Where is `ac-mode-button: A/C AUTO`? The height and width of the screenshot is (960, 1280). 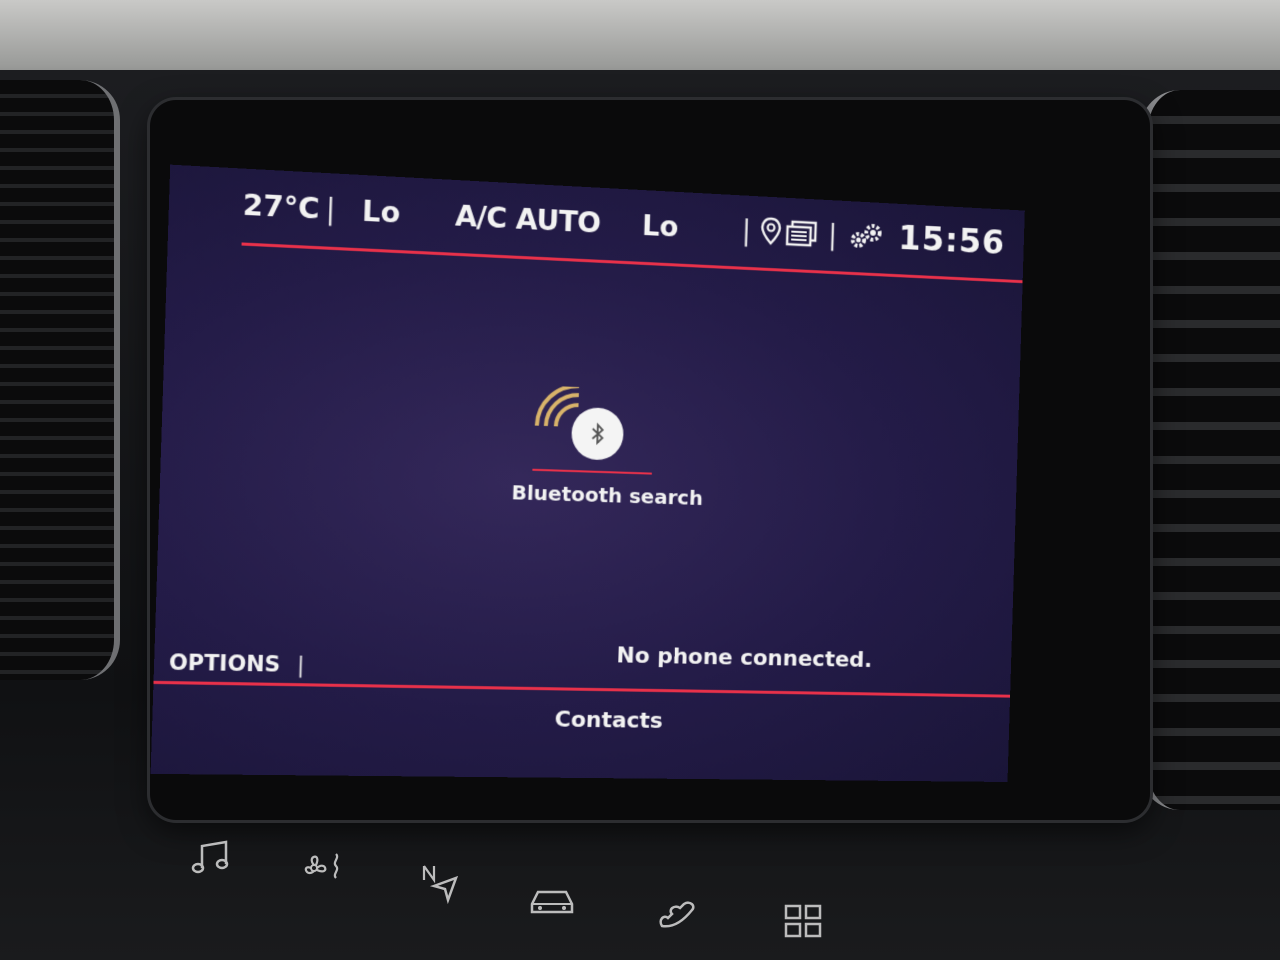 ac-mode-button: A/C AUTO is located at coordinates (549, 220).